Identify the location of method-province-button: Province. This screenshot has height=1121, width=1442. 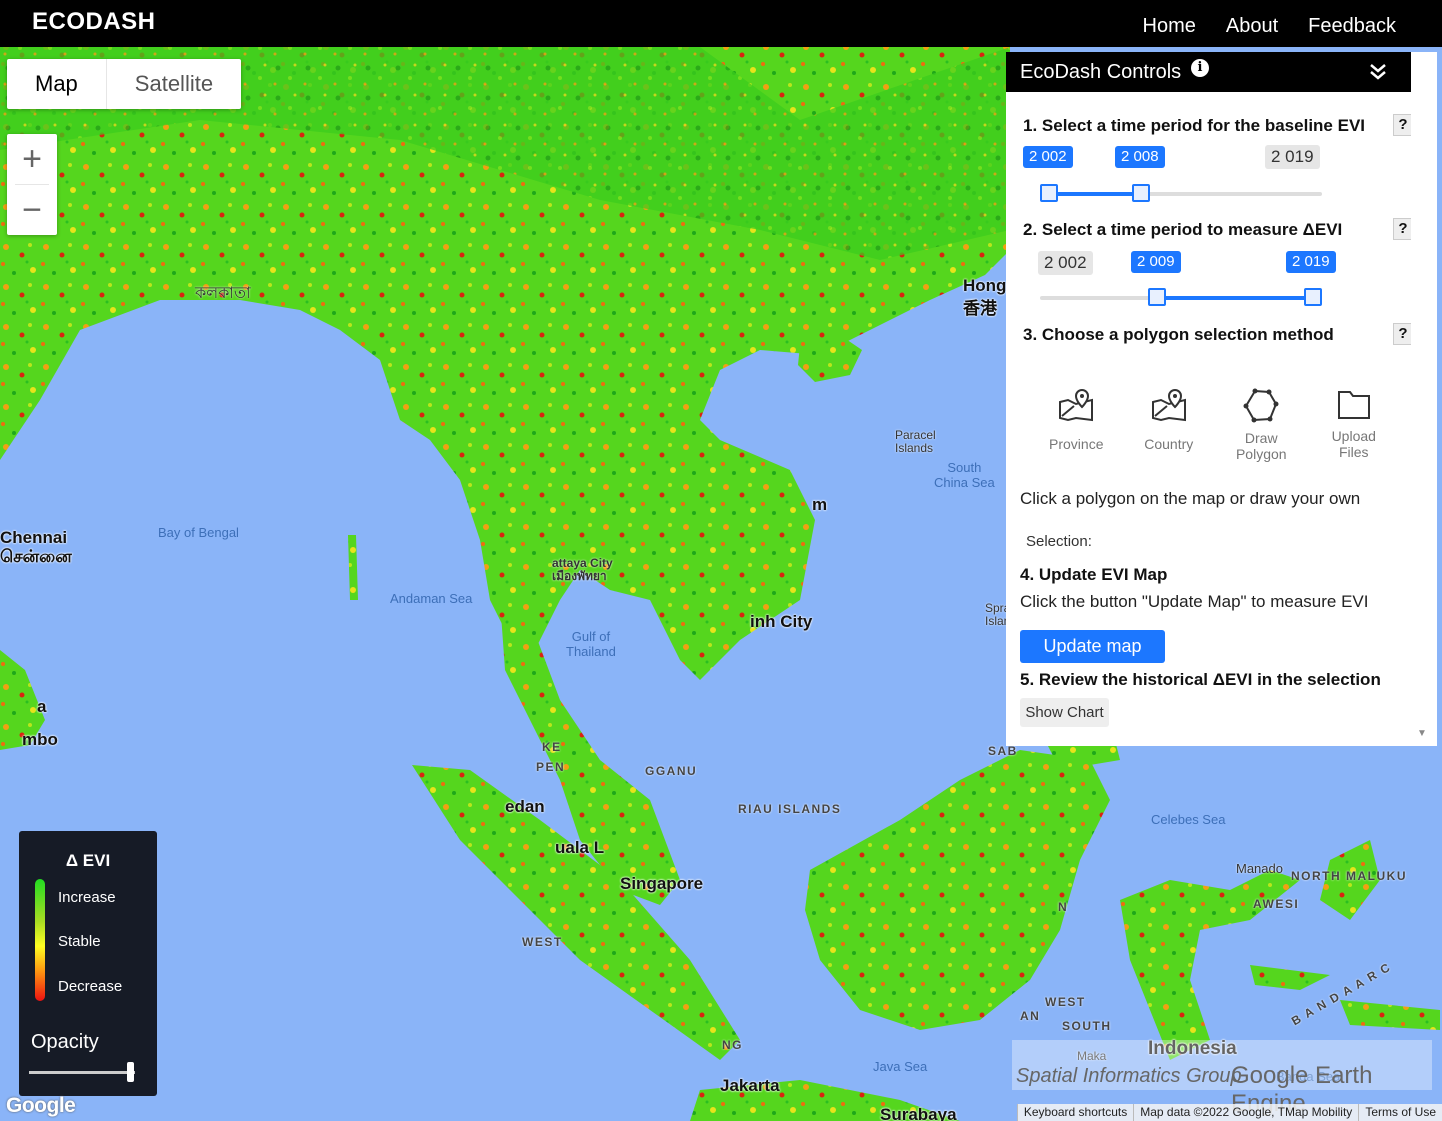
(1076, 425).